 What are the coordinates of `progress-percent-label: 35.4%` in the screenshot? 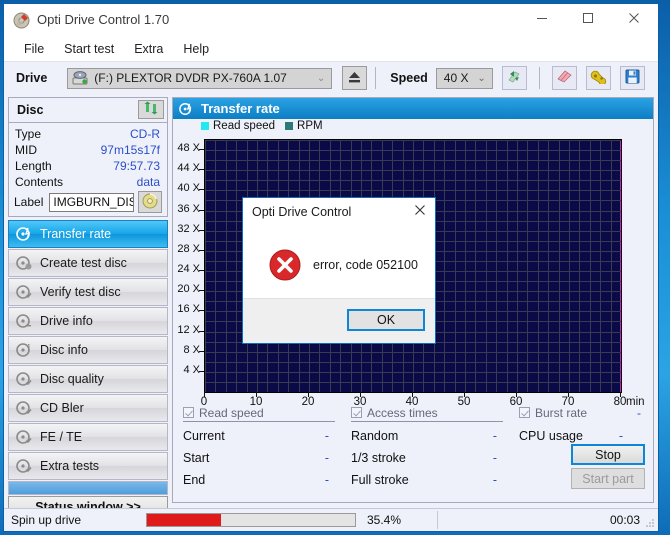 It's located at (384, 520).